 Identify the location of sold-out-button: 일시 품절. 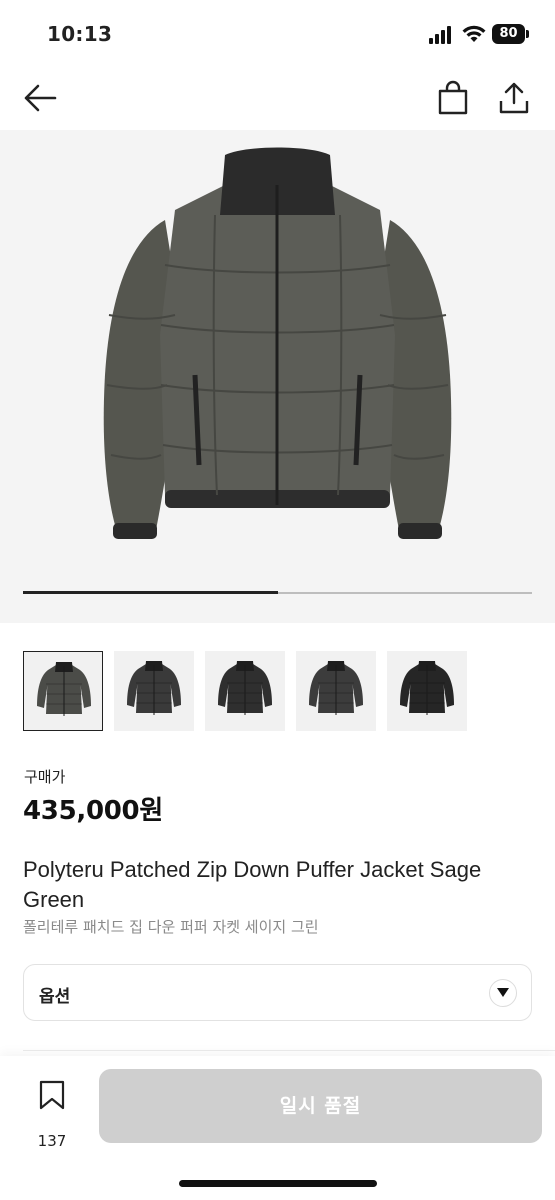
(320, 1106).